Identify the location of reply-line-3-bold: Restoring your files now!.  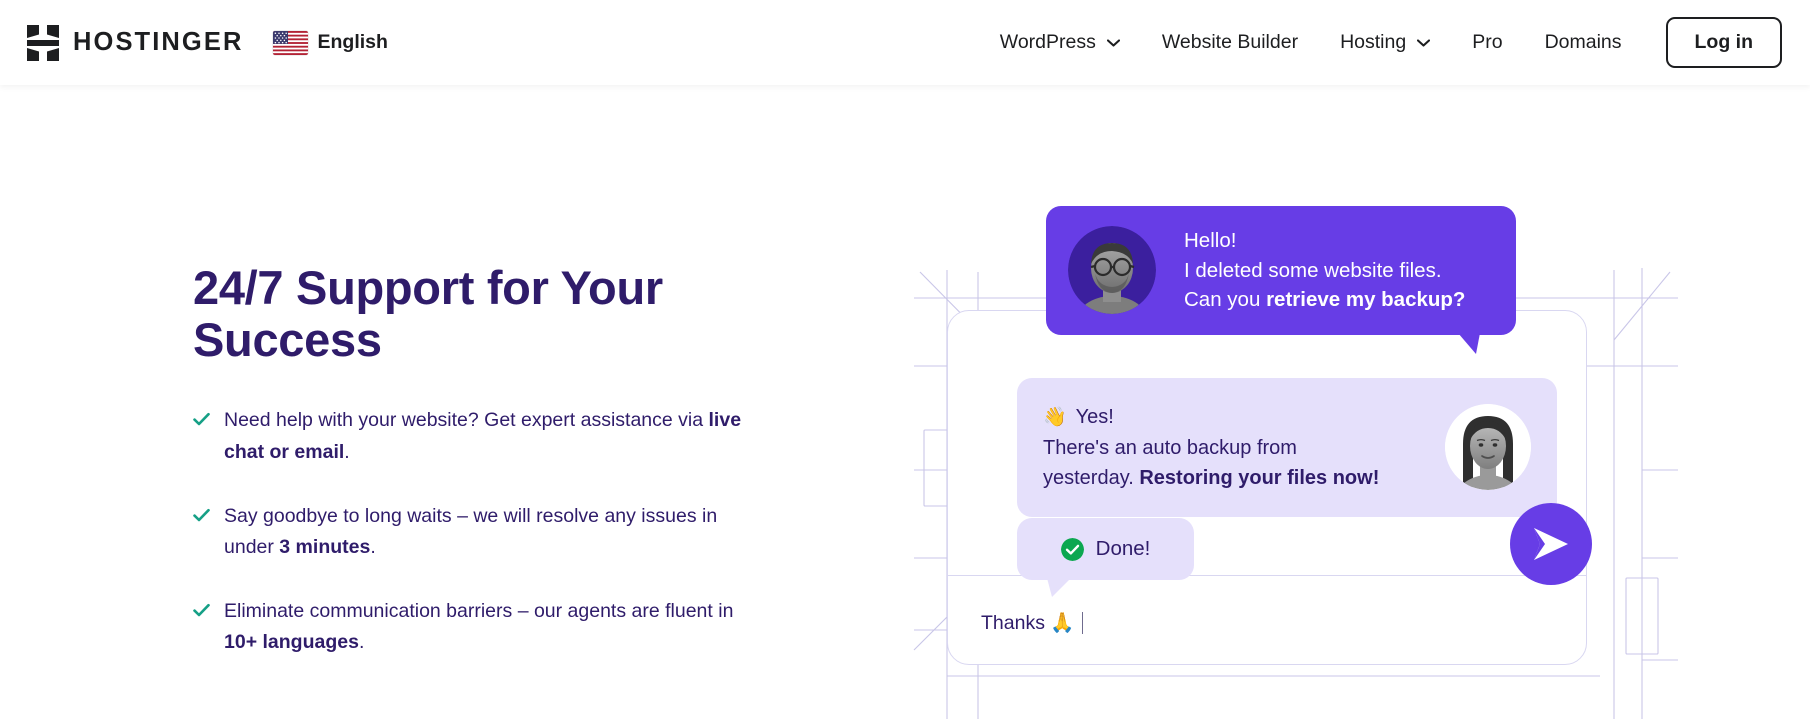
(1259, 477).